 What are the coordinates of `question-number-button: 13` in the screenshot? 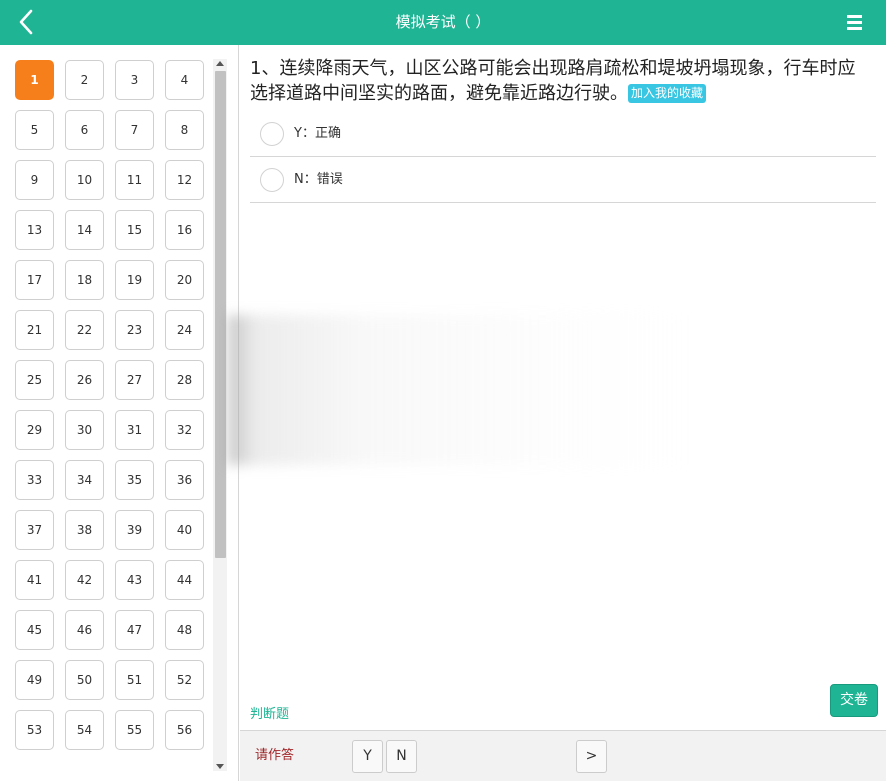 It's located at (34, 230).